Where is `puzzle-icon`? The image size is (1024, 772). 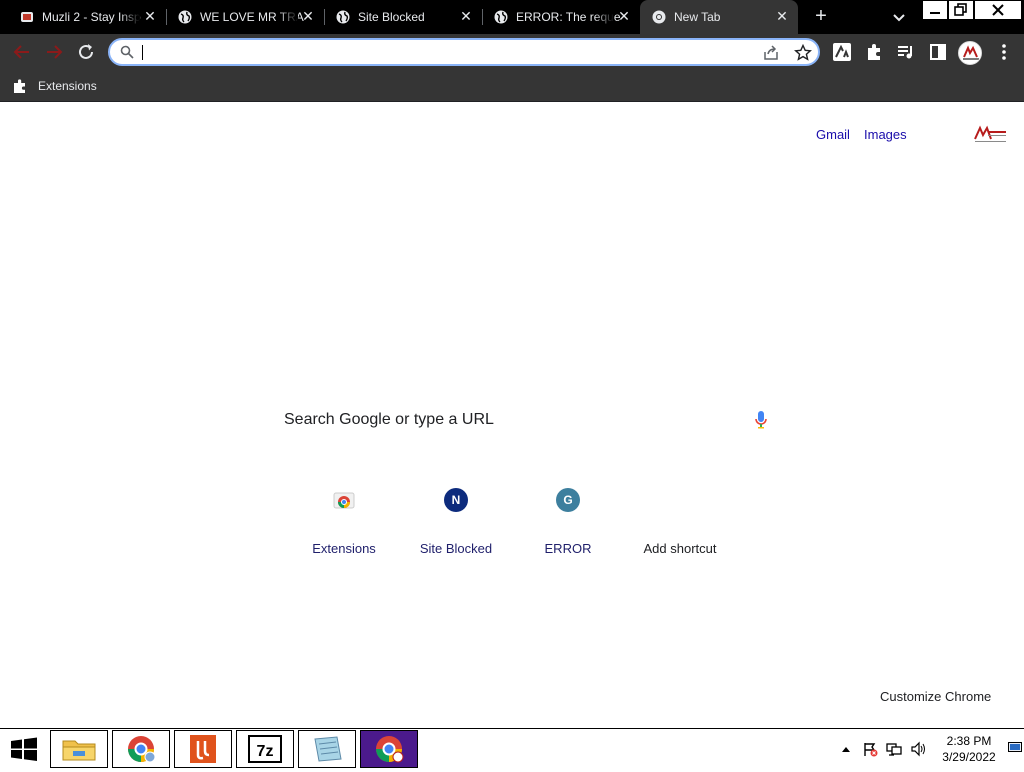
puzzle-icon is located at coordinates (19, 86).